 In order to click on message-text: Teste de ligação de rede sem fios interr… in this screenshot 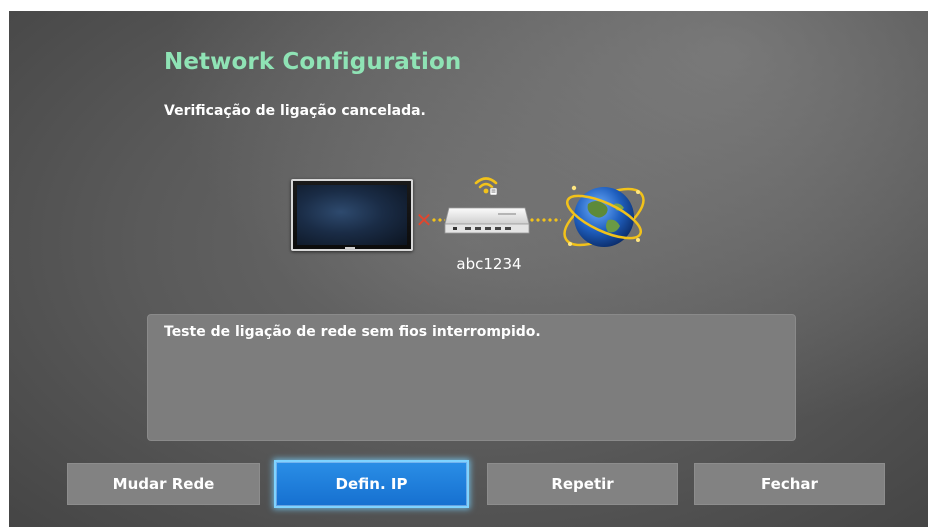, I will do `click(352, 332)`.